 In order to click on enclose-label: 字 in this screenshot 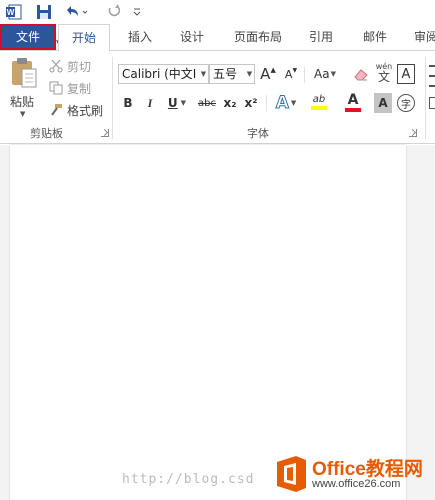, I will do `click(406, 103)`.